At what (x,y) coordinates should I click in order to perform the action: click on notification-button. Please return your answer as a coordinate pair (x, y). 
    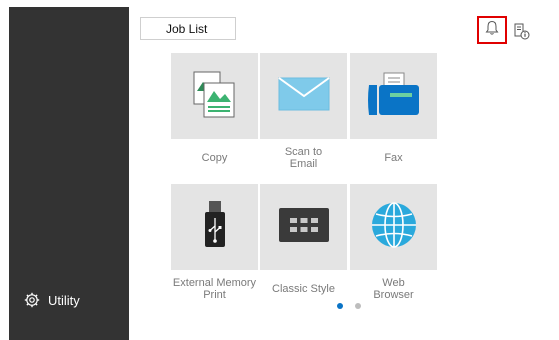
    Looking at the image, I should click on (492, 30).